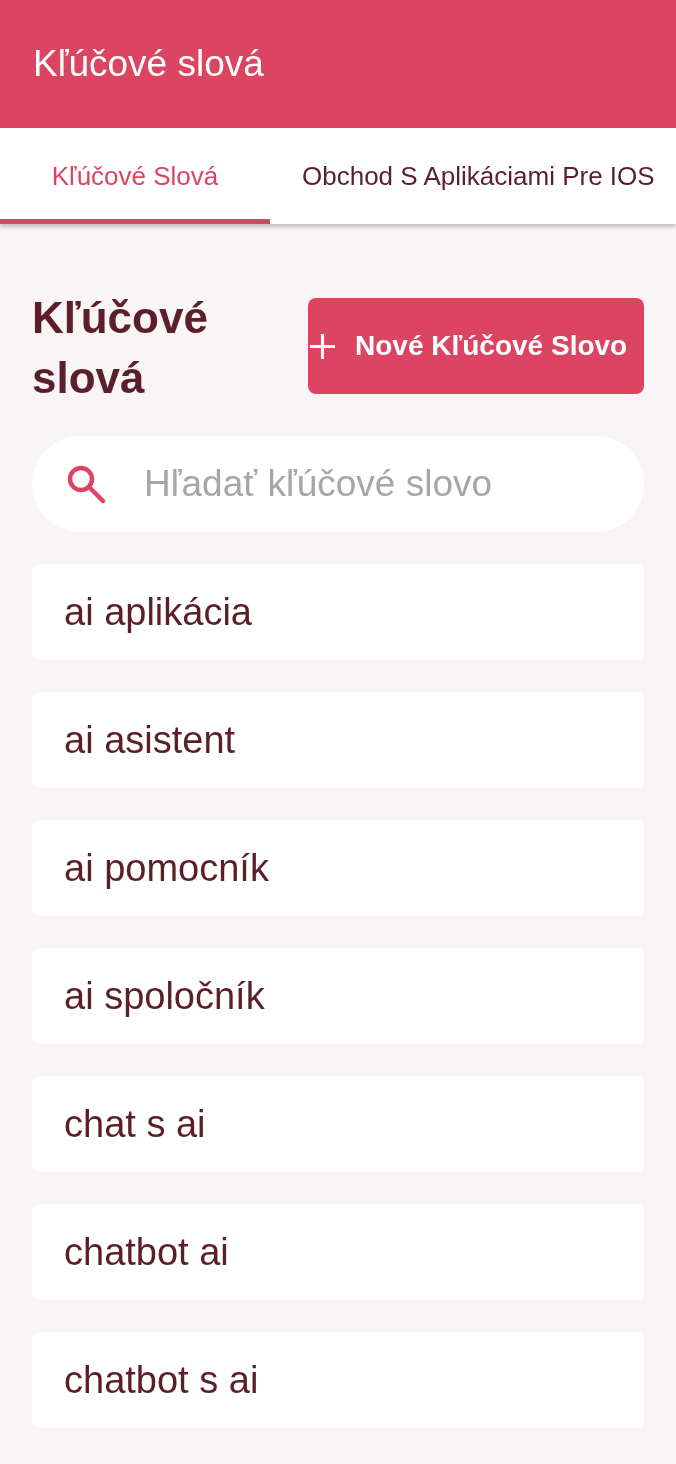 This screenshot has height=1464, width=676. I want to click on keyword-item: chatbot s ai, so click(338, 1380).